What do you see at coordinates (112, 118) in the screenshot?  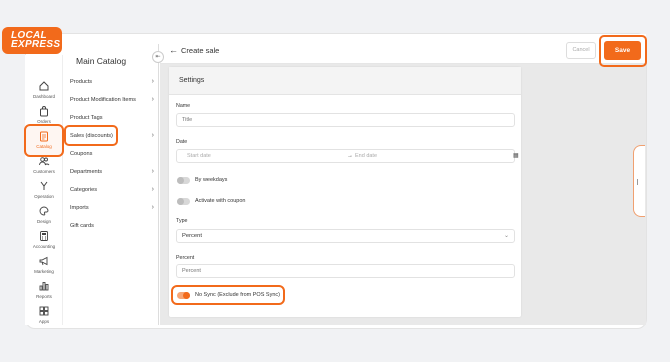 I see `submenu-item-product-tags: Product Tags` at bounding box center [112, 118].